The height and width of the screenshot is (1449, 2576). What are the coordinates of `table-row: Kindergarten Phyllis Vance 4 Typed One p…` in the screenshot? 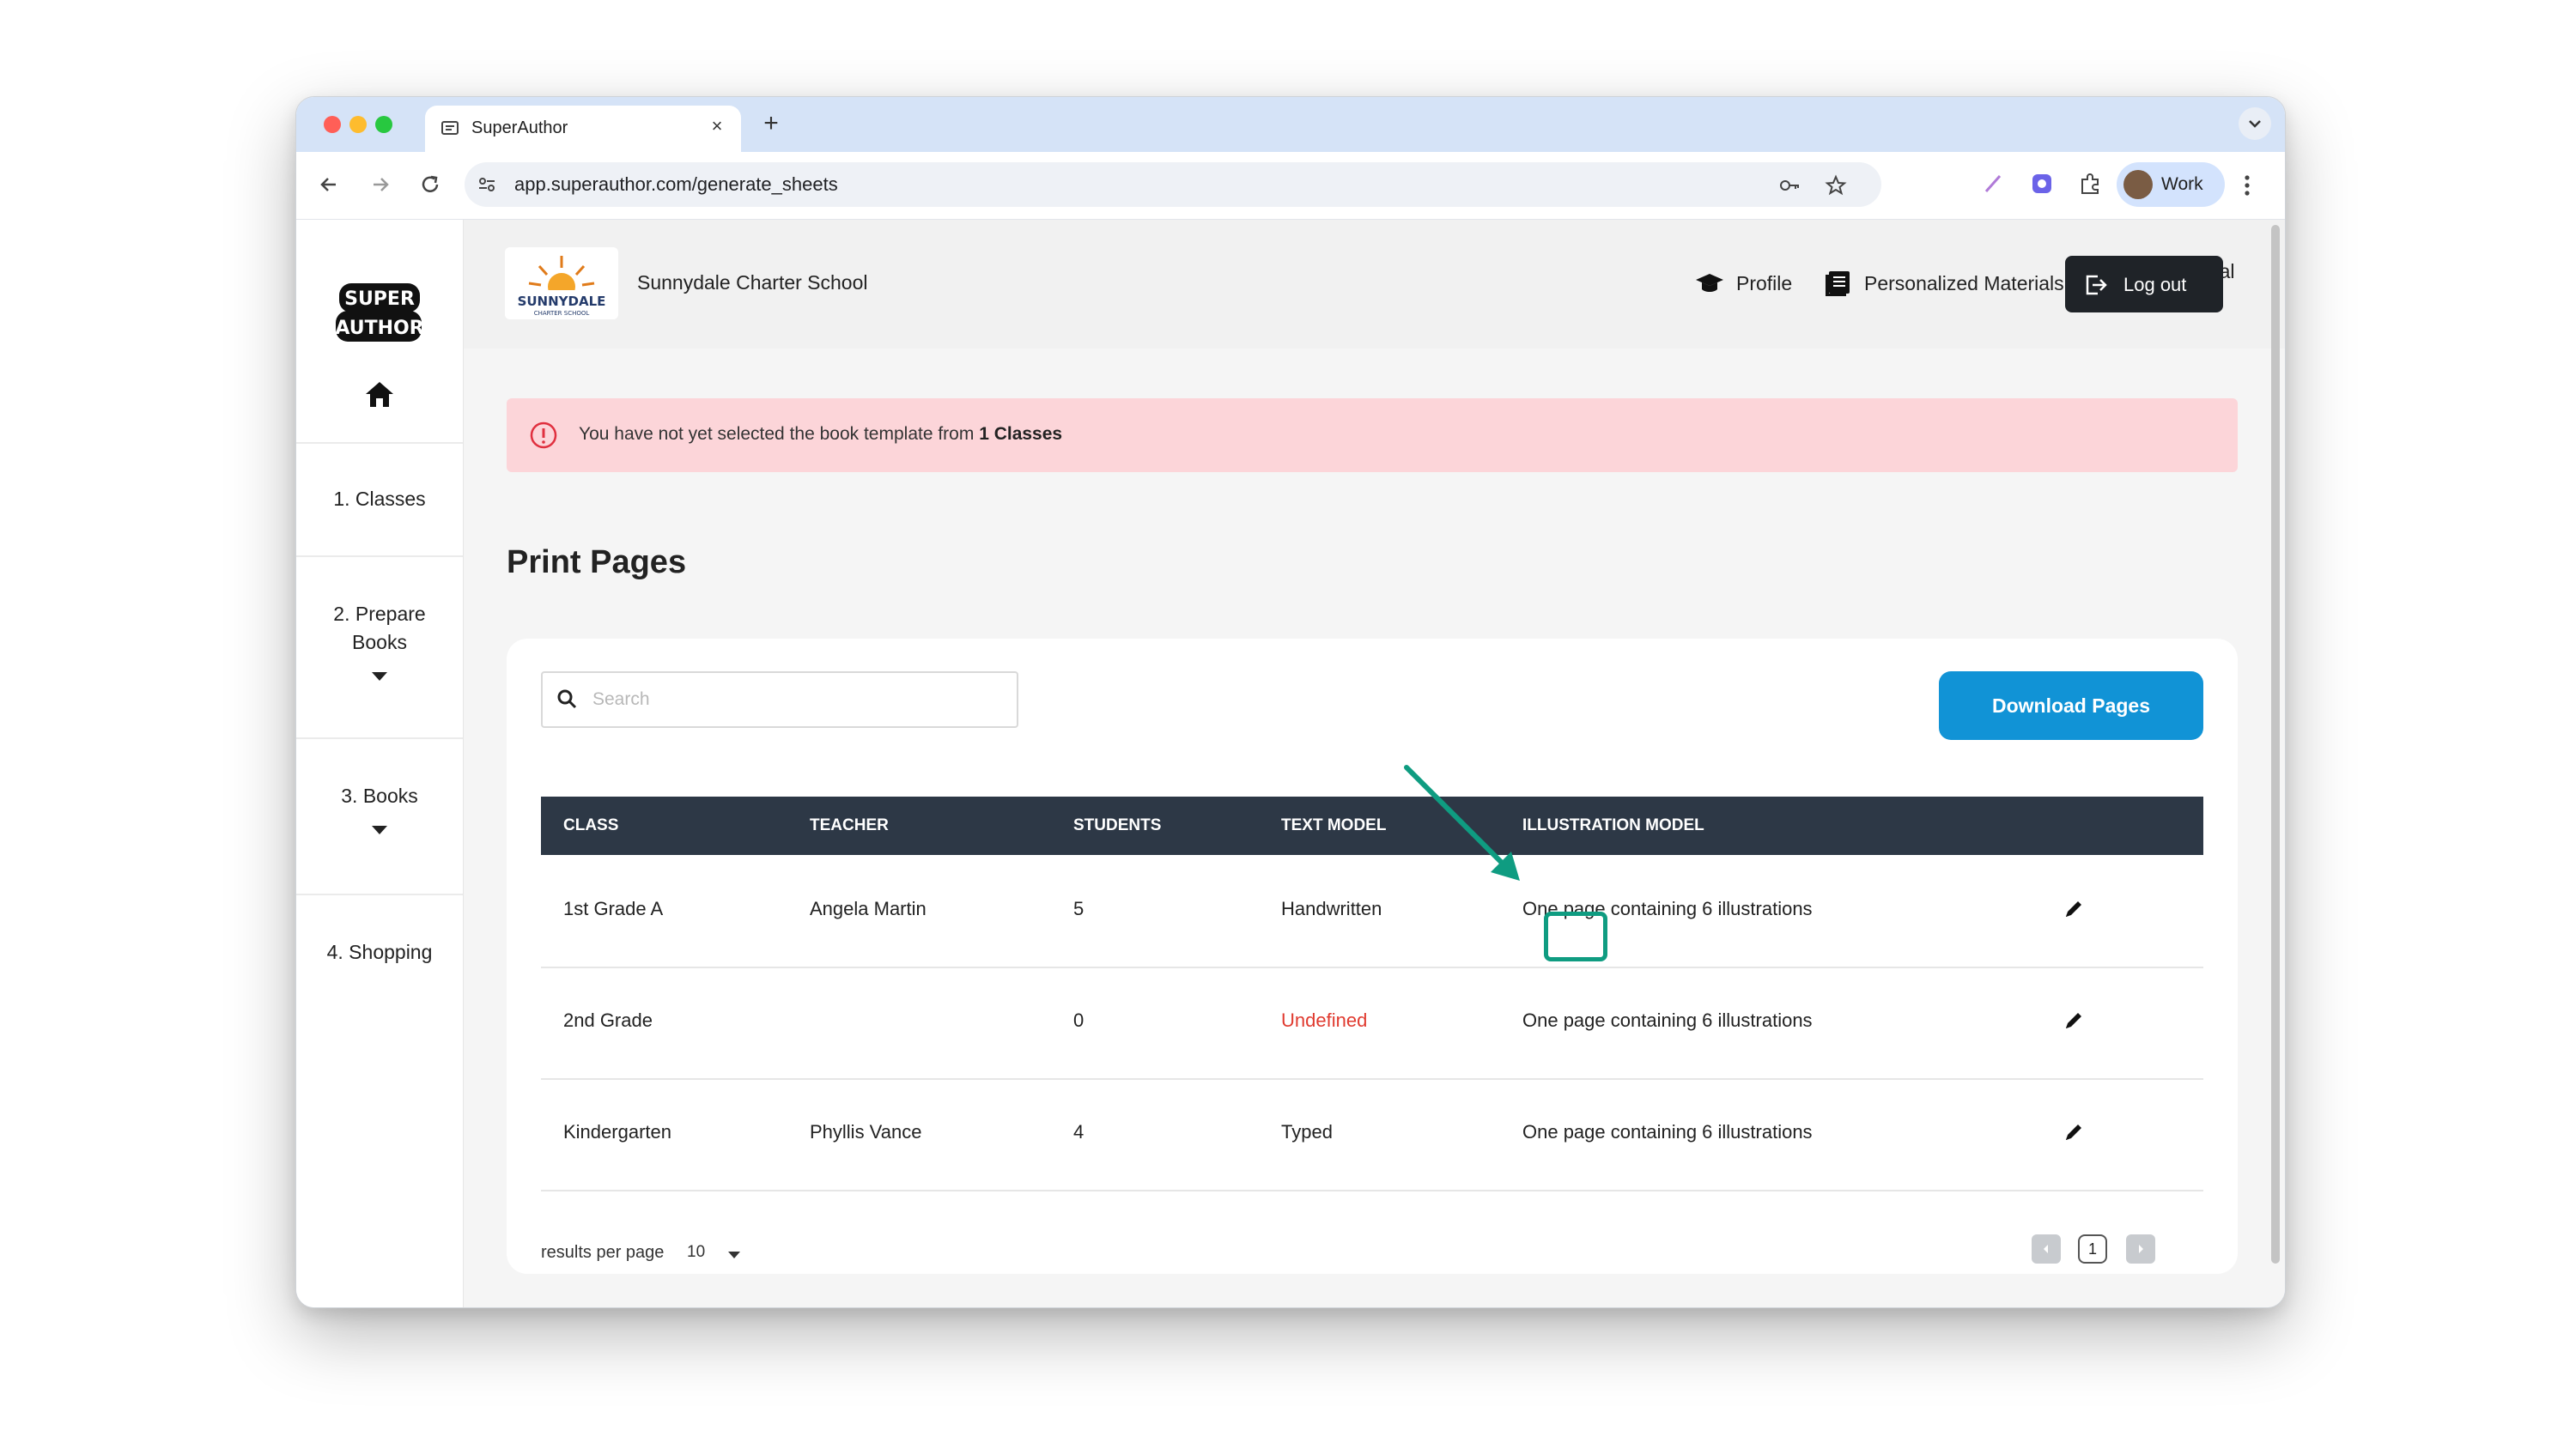 It's located at (1372, 1134).